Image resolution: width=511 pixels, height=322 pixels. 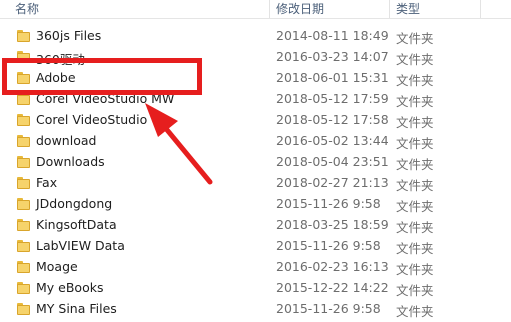 I want to click on file-name: MY Sina Files, so click(x=76, y=308).